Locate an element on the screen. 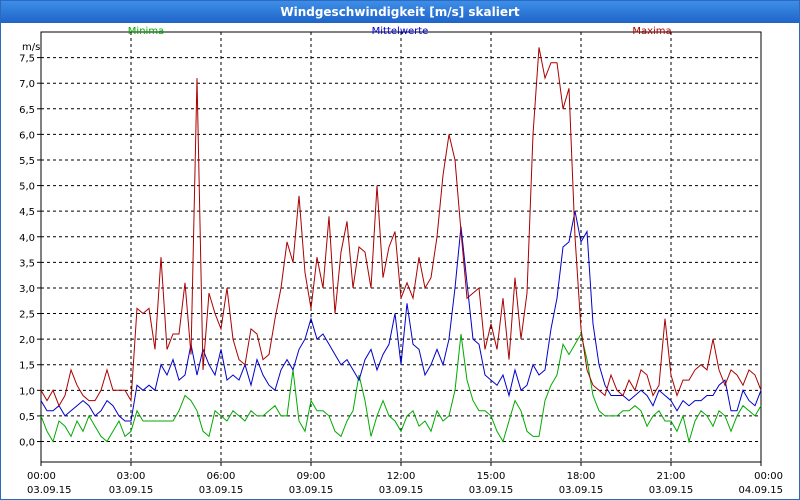  legend-entry-minima: Minima is located at coordinates (146, 31).